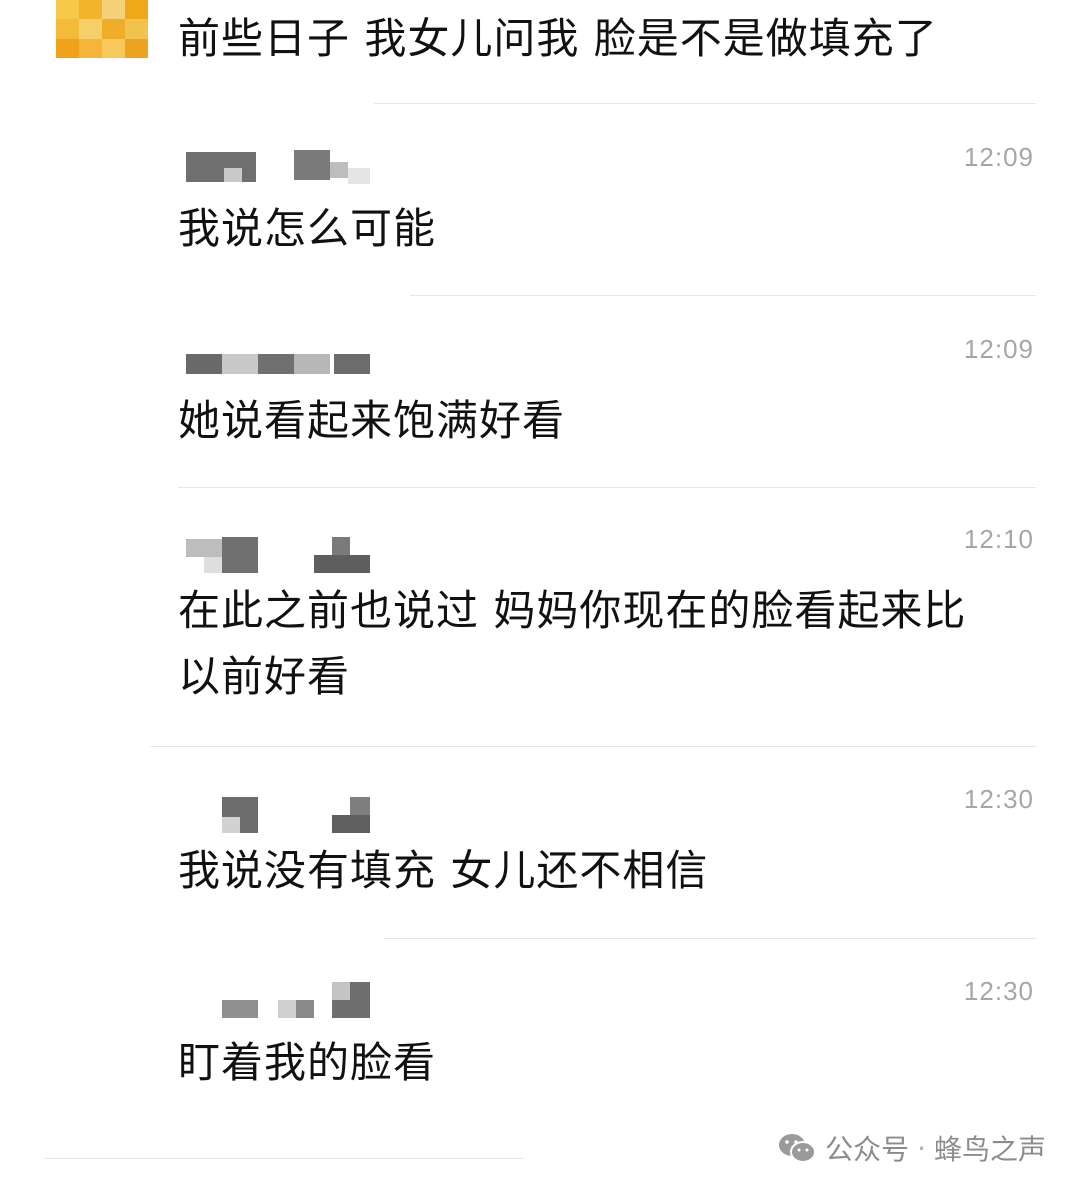  I want to click on wechat-icon, so click(797, 1148).